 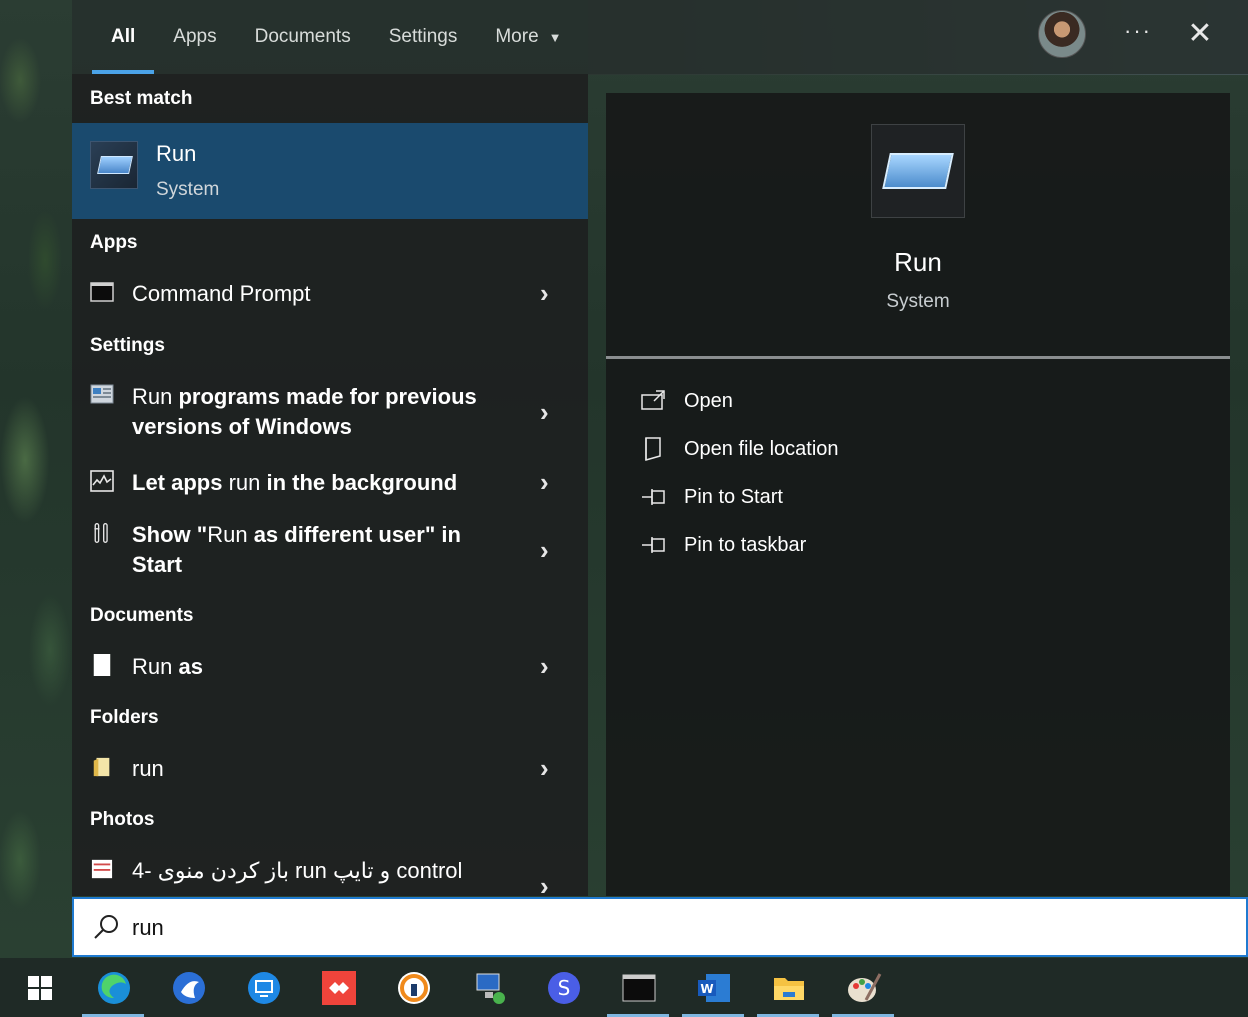 I want to click on open-label: Open, so click(x=708, y=401).